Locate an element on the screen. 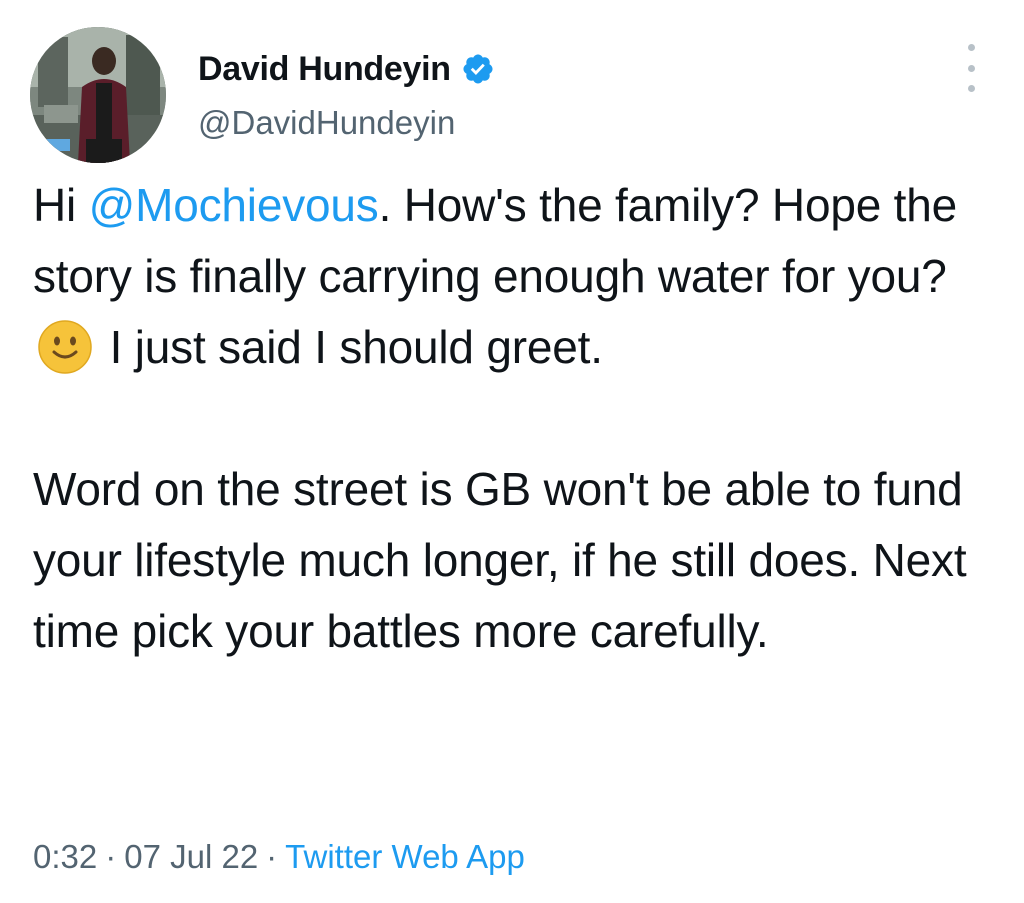 The height and width of the screenshot is (903, 1024). tweet-date: 07 Jul 22 is located at coordinates (191, 856).